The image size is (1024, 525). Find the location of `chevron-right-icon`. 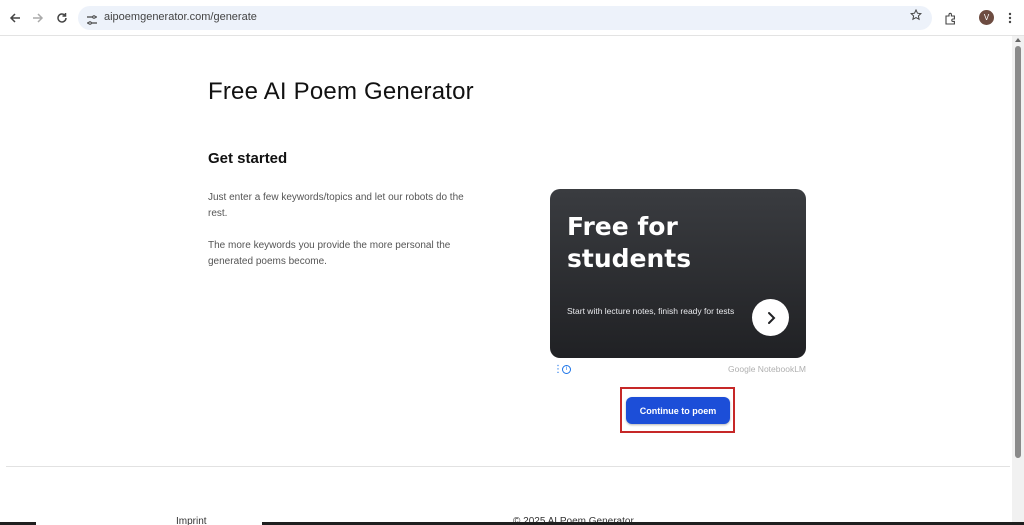

chevron-right-icon is located at coordinates (770, 317).